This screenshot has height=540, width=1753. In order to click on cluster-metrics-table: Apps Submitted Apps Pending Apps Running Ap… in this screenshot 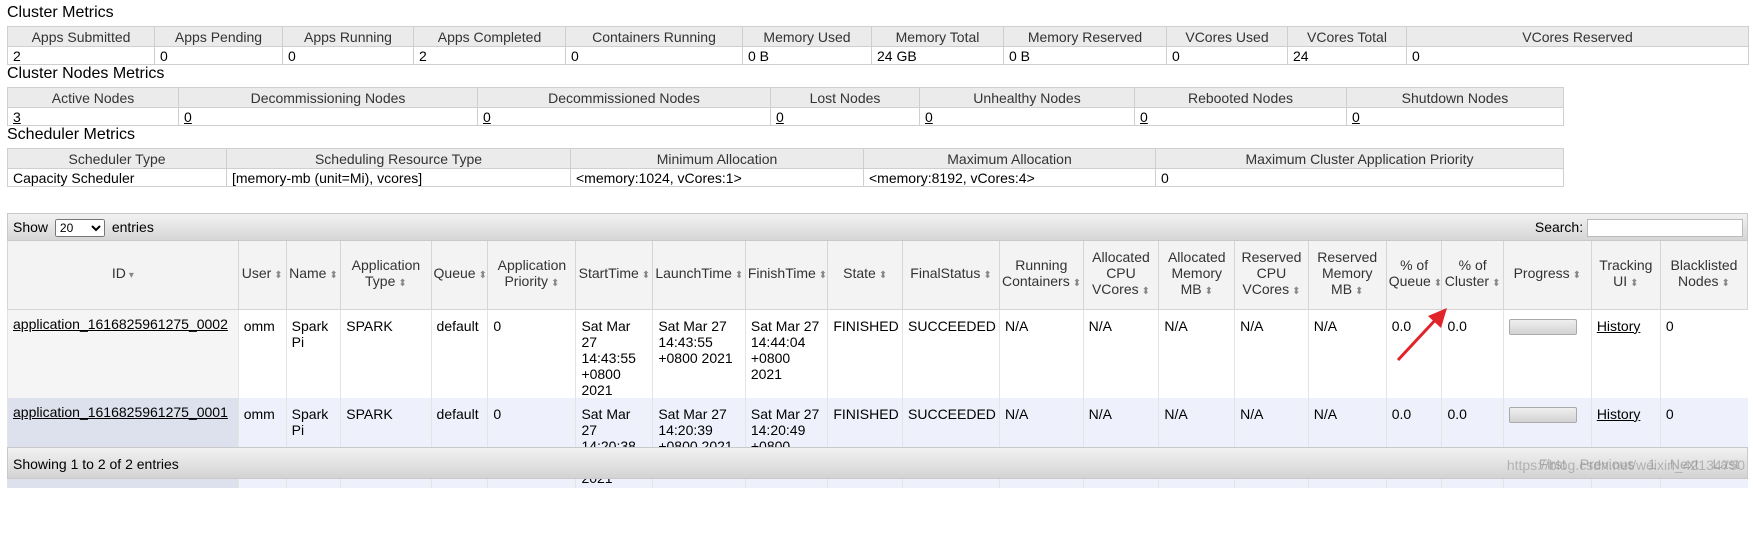, I will do `click(878, 45)`.